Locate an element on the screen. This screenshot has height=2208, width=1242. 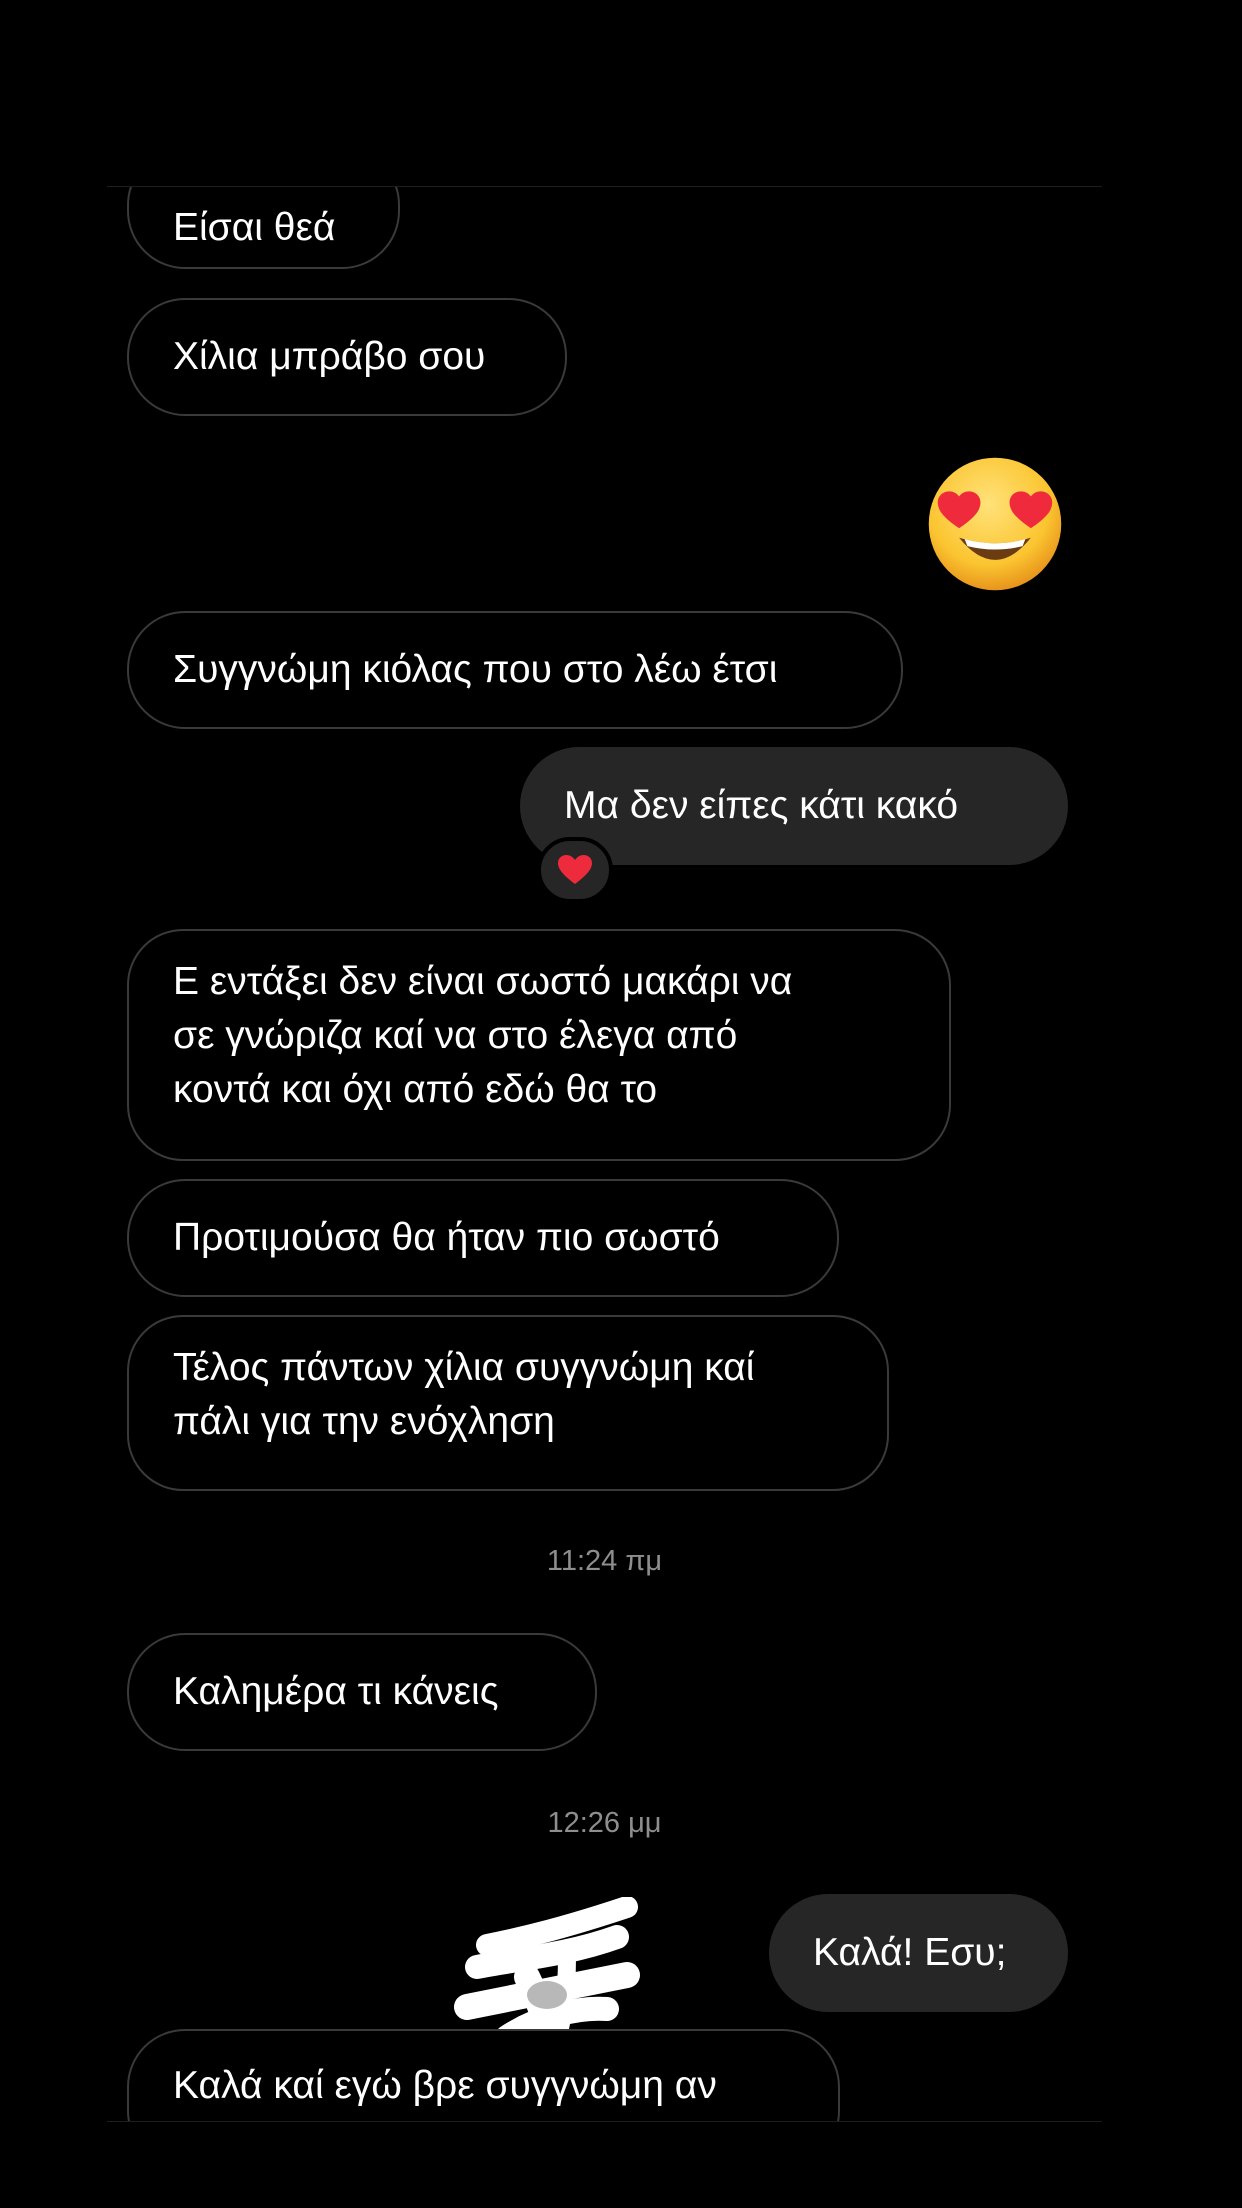
message-text: Συγγνώμη κιόλας που στο λέω έτσι is located at coordinates (475, 669).